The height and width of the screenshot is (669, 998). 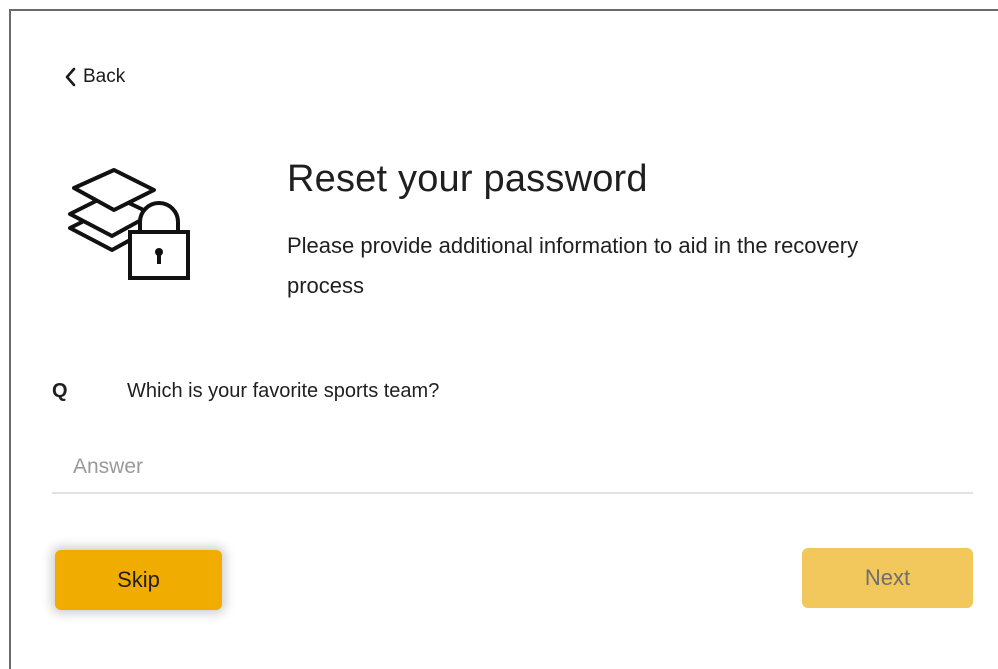 I want to click on question-marker: Q, so click(x=60, y=391).